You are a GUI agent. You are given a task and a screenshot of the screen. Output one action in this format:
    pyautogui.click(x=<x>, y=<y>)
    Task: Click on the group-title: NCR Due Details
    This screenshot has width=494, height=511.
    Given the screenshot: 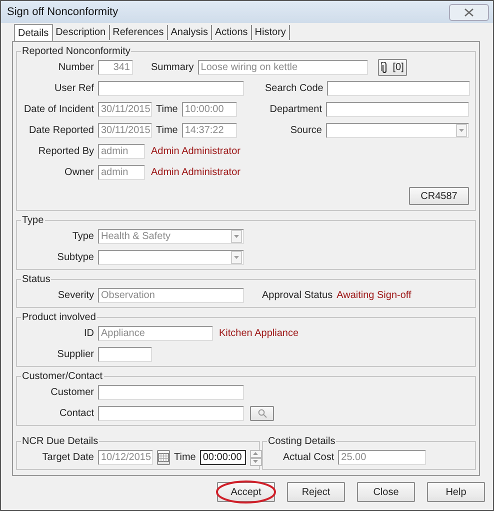 What is the action you would take?
    pyautogui.click(x=60, y=441)
    